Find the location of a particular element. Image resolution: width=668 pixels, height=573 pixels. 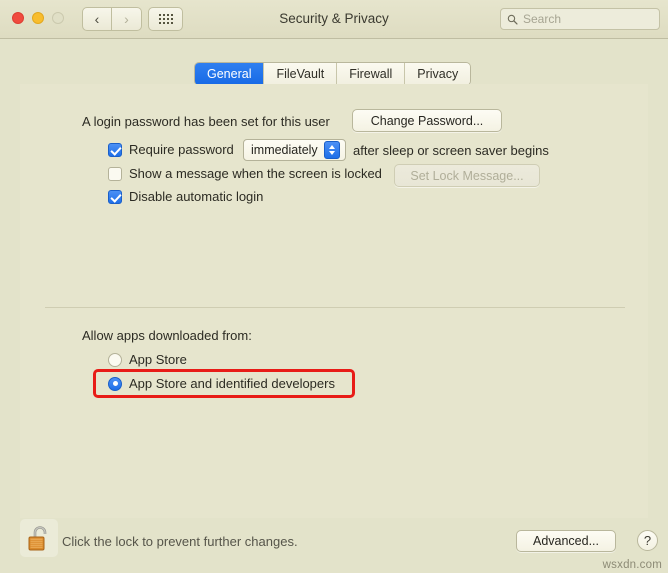

disable-automatic-login-label: Disable automatic login is located at coordinates (196, 196).